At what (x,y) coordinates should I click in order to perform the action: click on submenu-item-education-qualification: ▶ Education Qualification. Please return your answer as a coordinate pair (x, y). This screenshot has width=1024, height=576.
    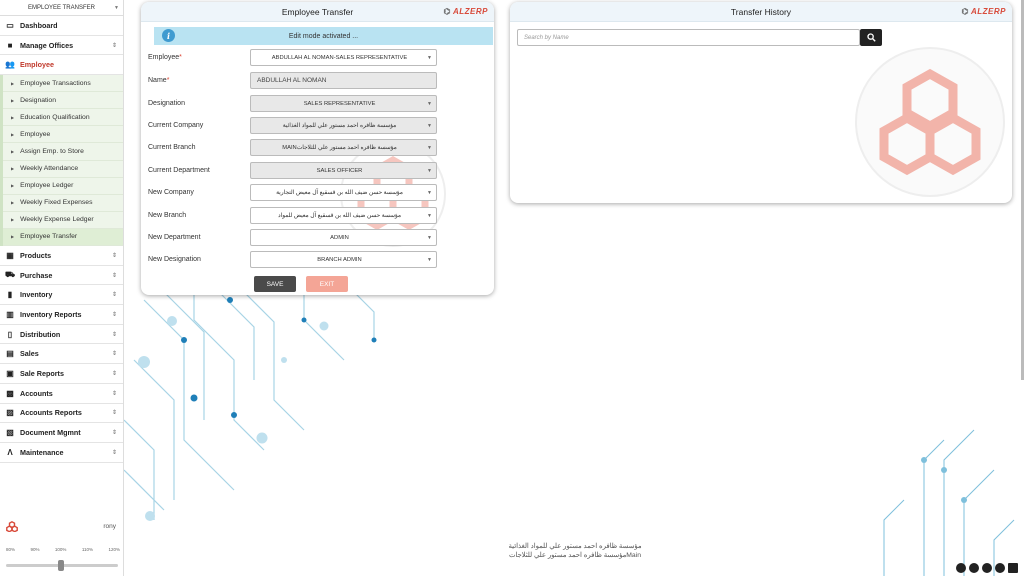
    Looking at the image, I should click on (63, 118).